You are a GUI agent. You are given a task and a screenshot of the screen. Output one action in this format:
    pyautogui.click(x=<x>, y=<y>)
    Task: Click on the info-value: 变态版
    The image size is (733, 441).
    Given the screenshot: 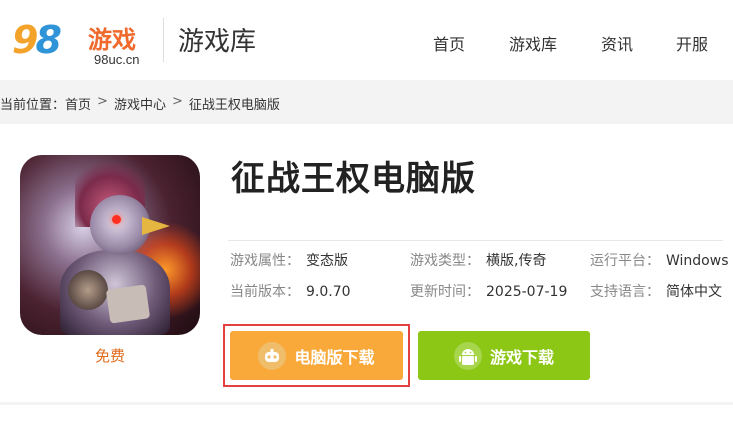 What is the action you would take?
    pyautogui.click(x=327, y=261)
    